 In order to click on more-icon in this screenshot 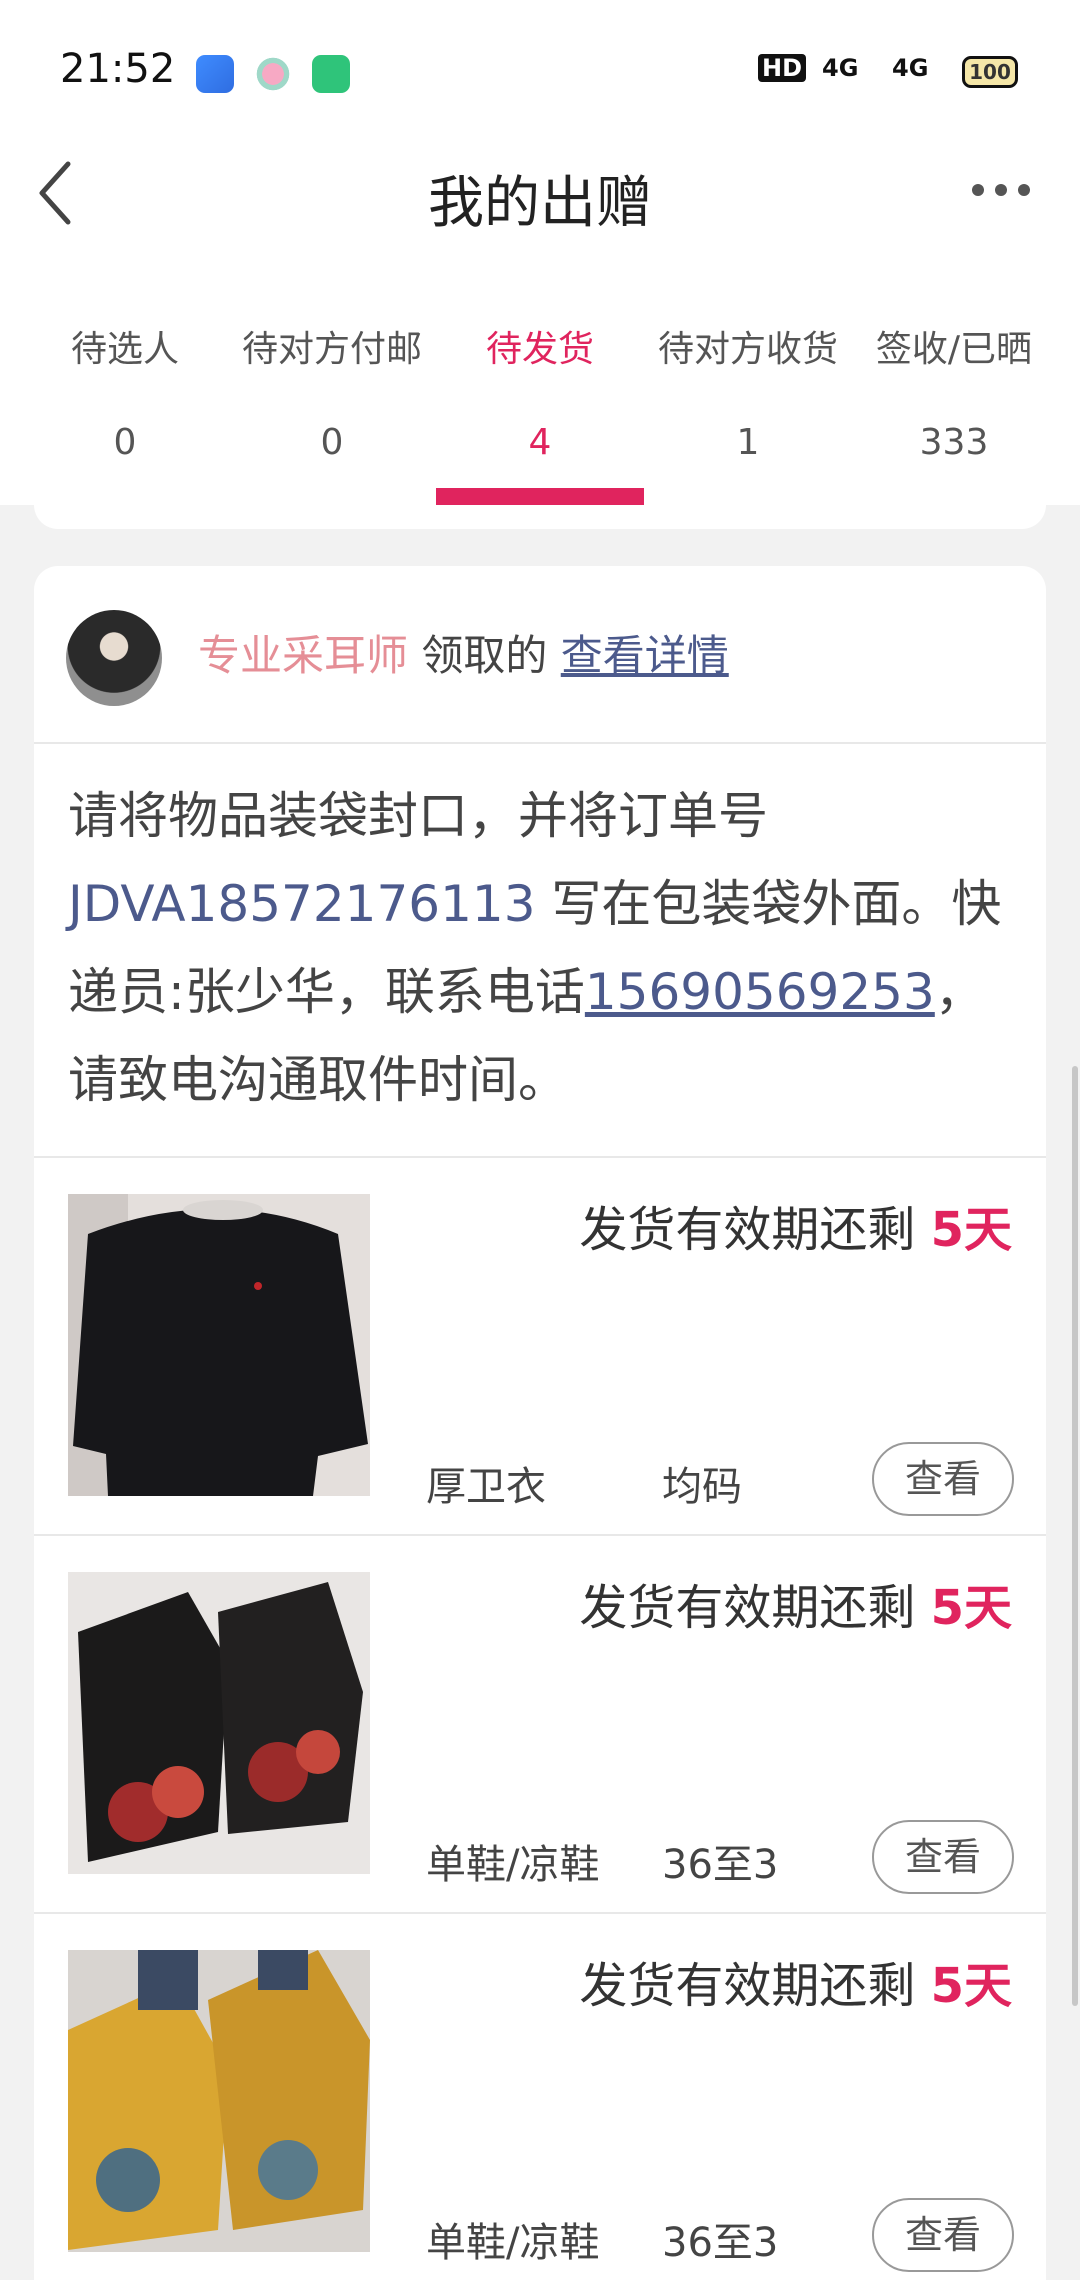, I will do `click(1001, 190)`.